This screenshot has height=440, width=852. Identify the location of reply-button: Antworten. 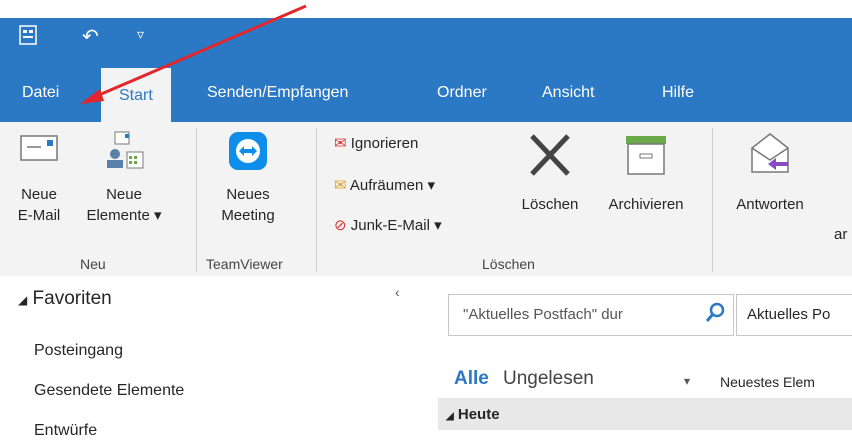
(770, 172).